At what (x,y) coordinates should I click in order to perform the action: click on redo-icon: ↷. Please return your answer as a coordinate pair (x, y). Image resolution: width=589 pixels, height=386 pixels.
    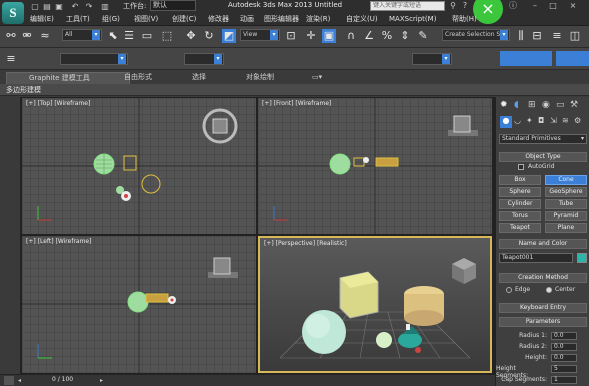
    Looking at the image, I should click on (89, 6).